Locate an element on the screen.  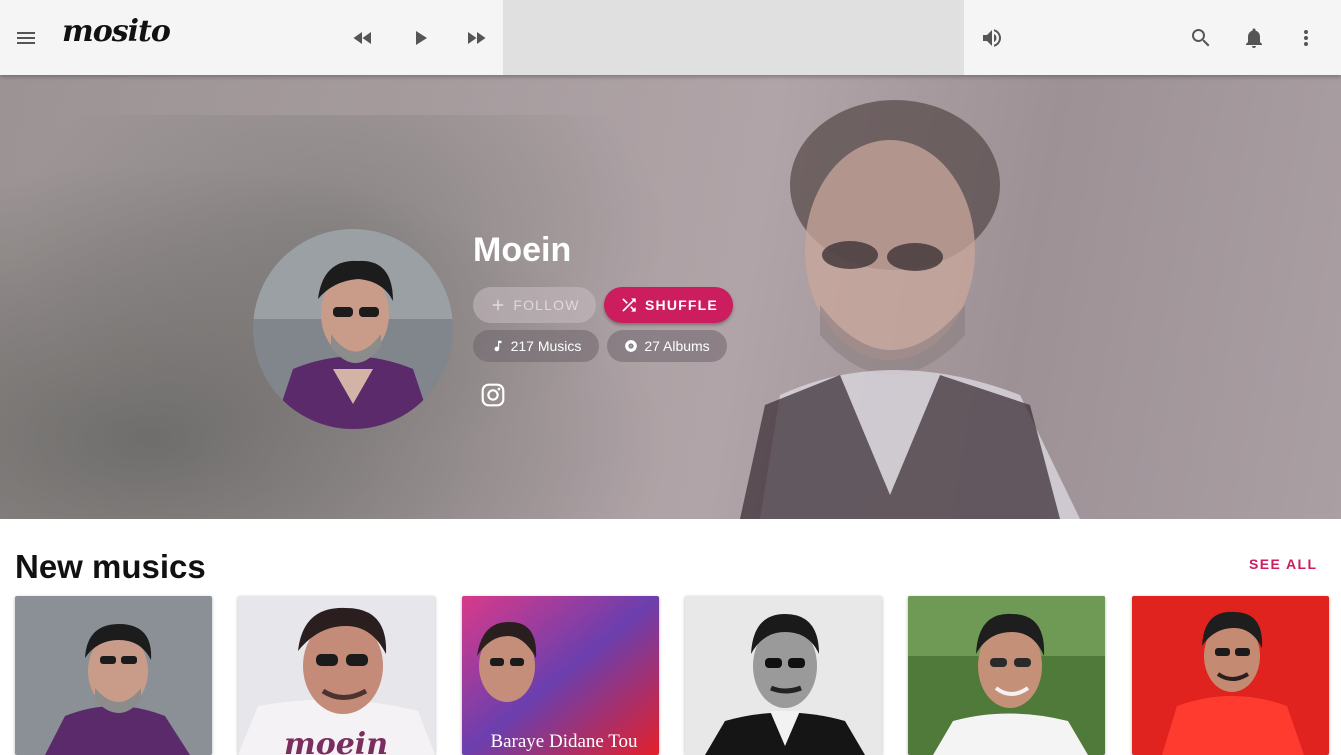
plus-icon is located at coordinates (498, 305).